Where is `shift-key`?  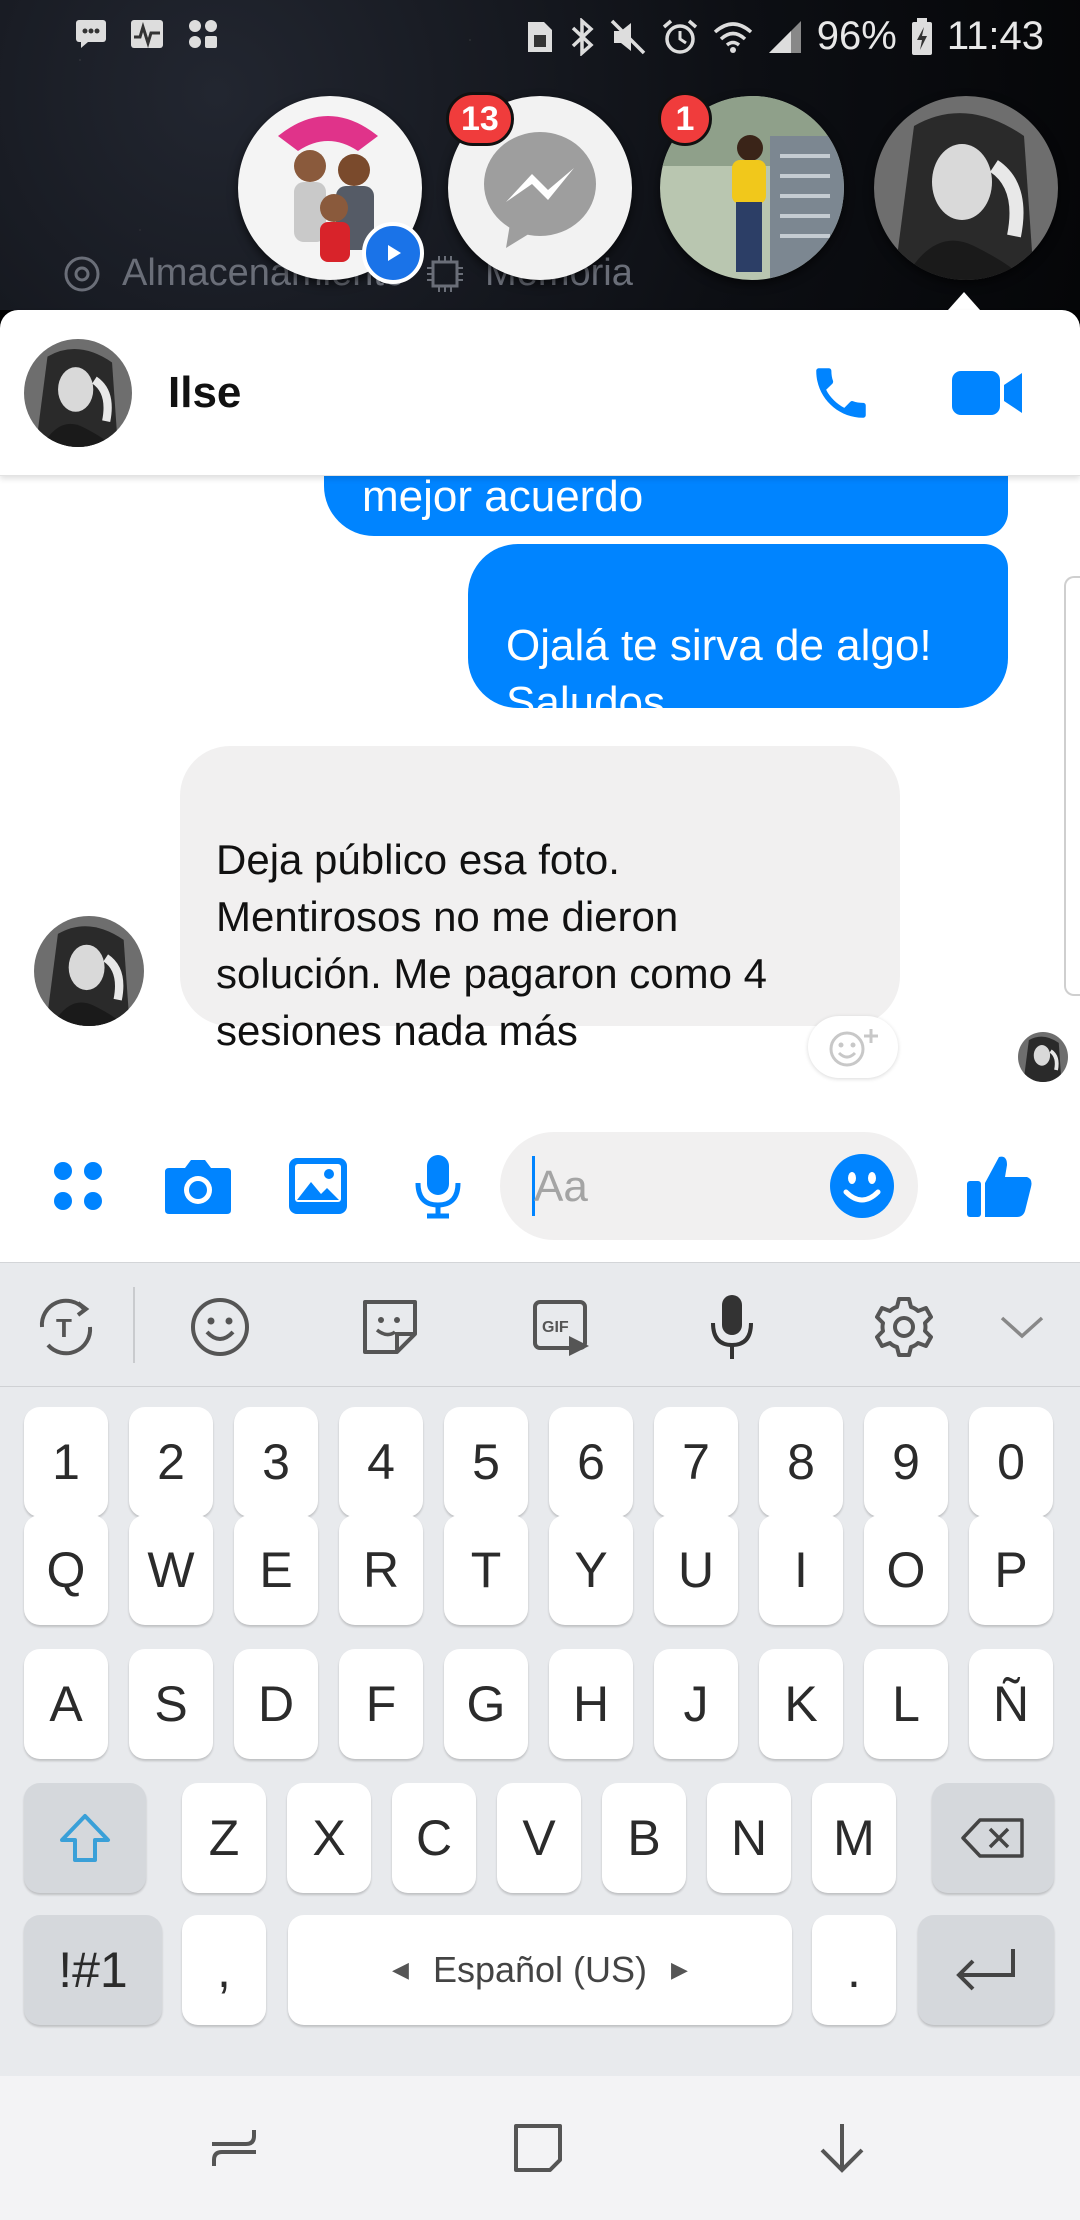
shift-key is located at coordinates (85, 1838).